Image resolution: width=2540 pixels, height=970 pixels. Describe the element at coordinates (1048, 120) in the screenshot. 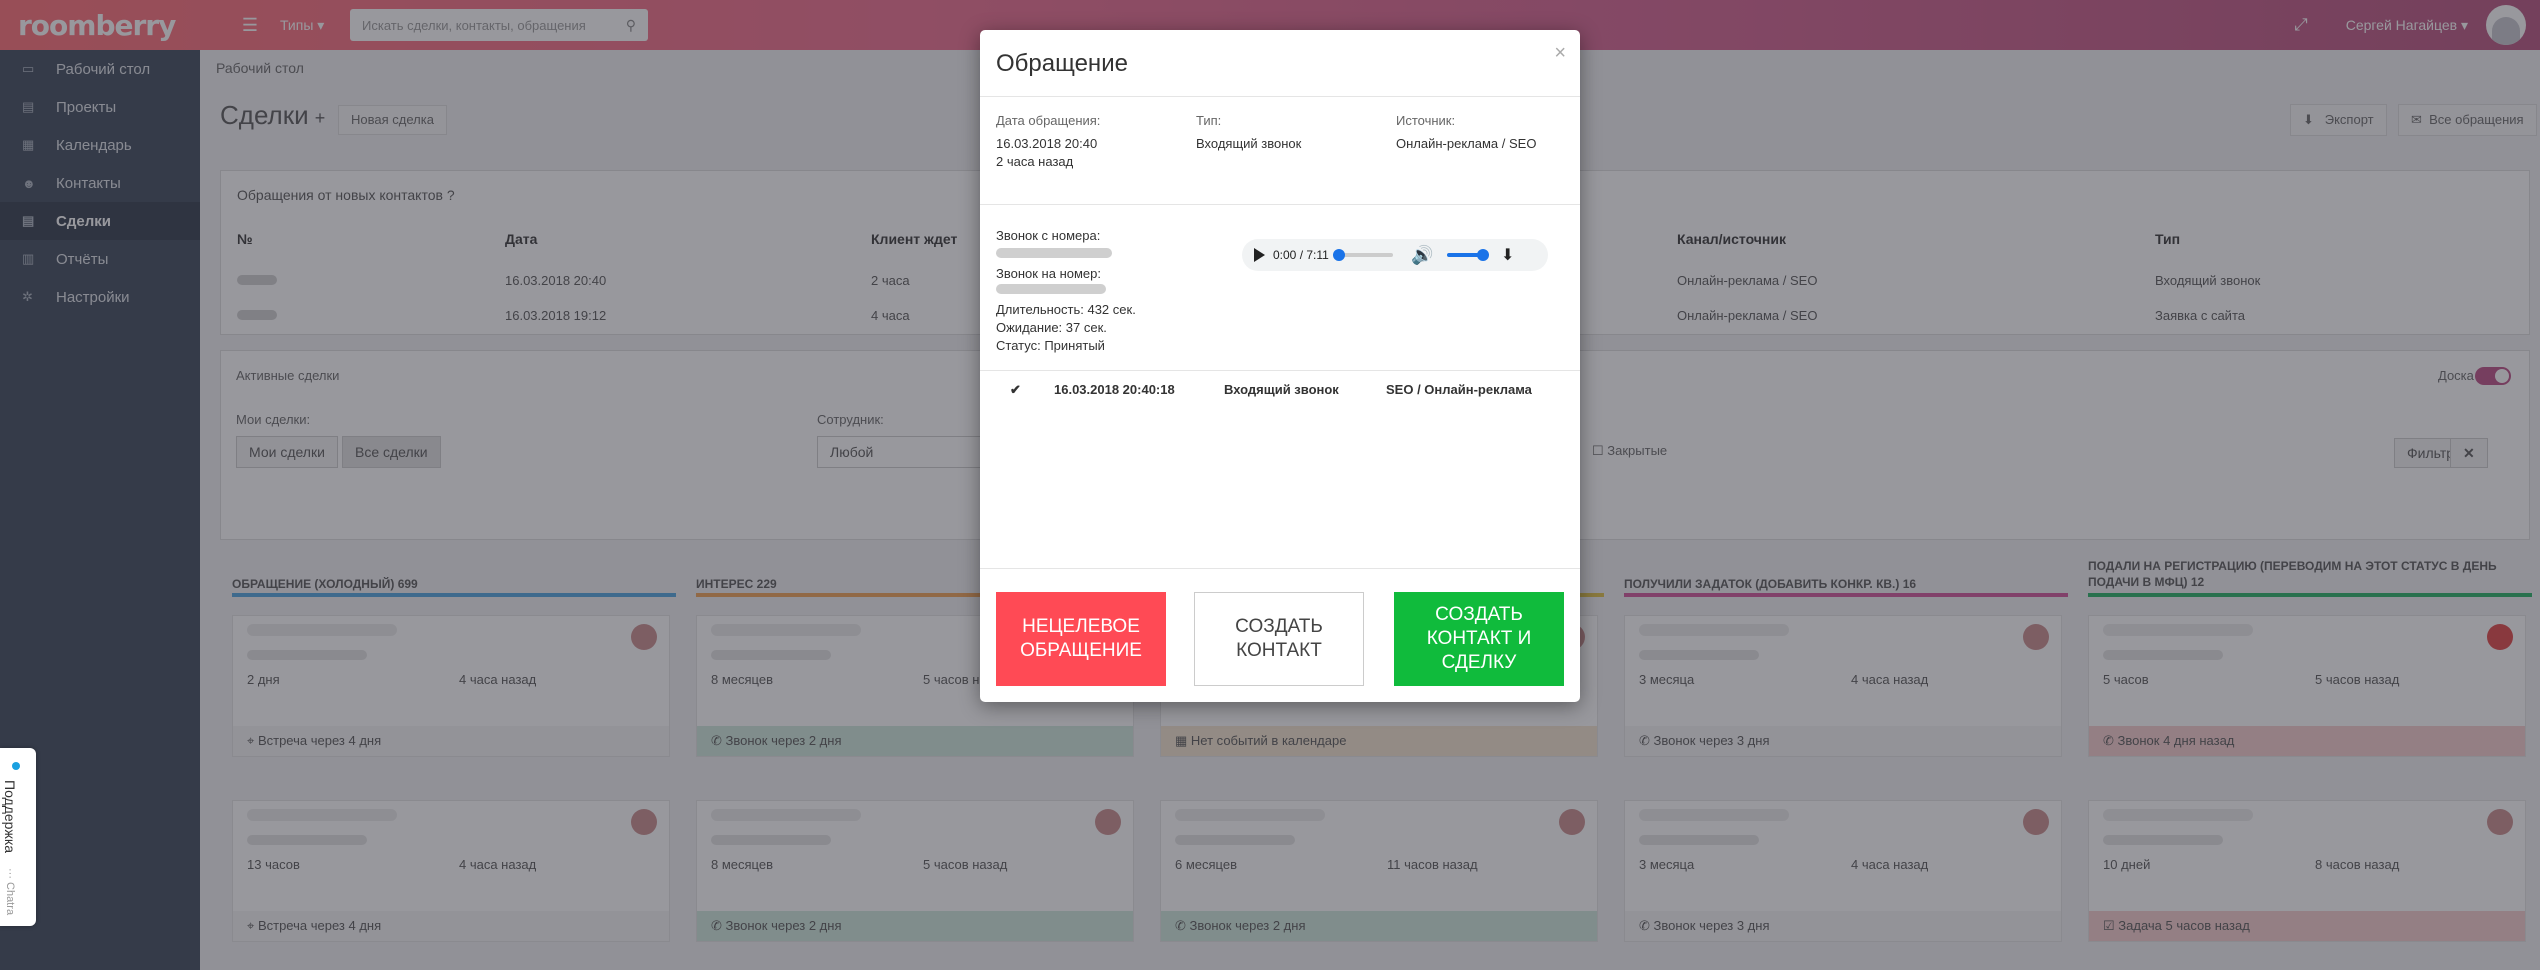

I see `date-label: Дата обращения:` at that location.